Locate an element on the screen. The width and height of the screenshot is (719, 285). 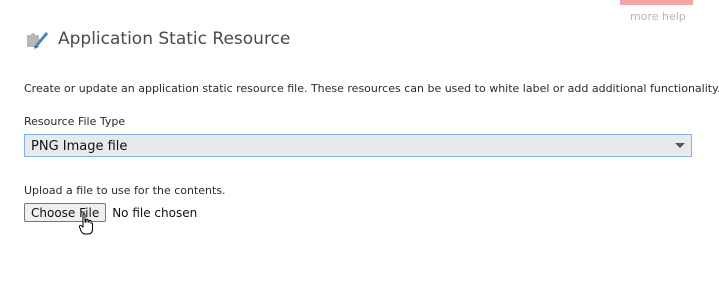
chevron-down-icon is located at coordinates (680, 145).